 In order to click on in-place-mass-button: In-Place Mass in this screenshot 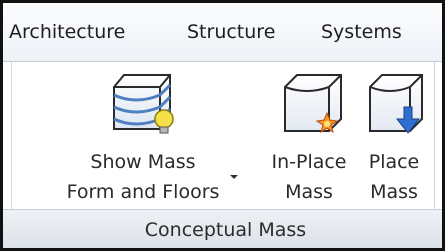, I will do `click(309, 135)`.